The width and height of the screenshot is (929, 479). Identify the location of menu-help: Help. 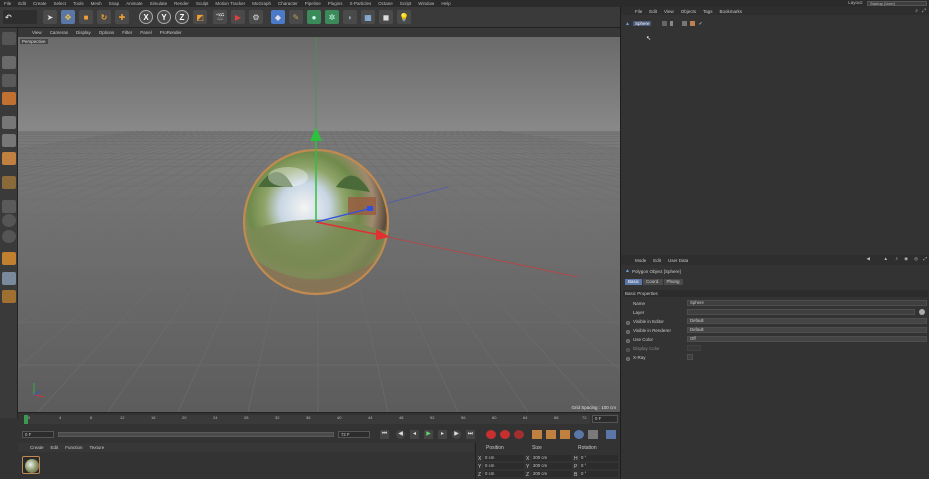
(445, 3).